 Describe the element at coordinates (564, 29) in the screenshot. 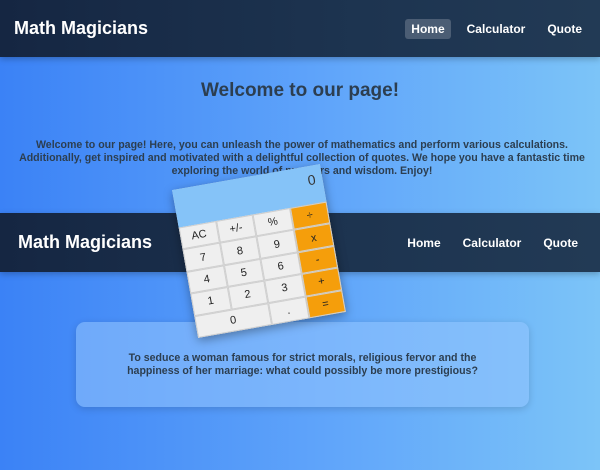

I see `nav-link-quote: Quote` at that location.